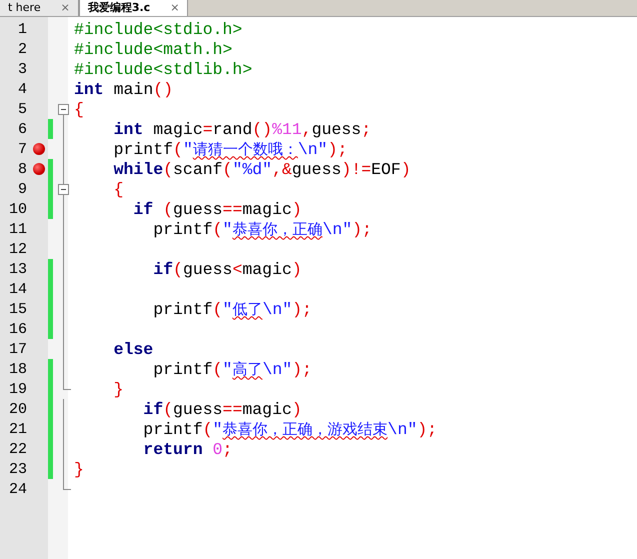  Describe the element at coordinates (17, 449) in the screenshot. I see `line-number: 22` at that location.